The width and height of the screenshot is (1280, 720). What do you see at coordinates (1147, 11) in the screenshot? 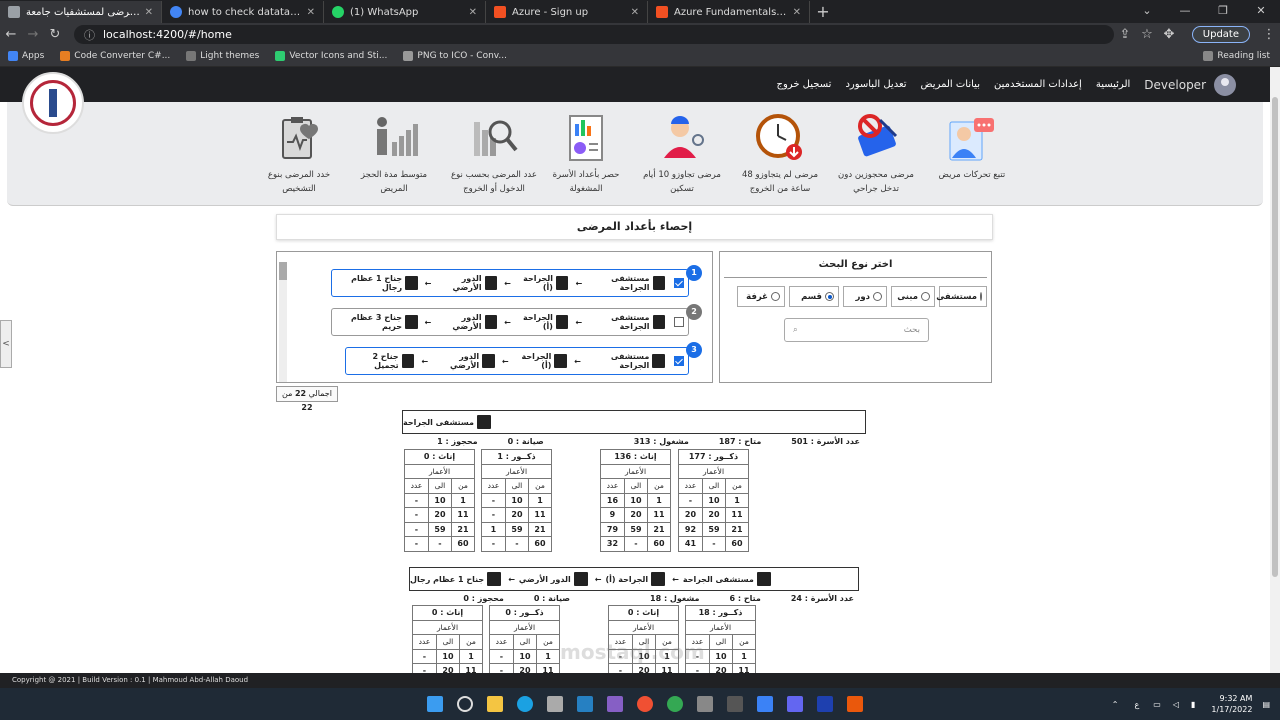
I see `tab-search-icon: ⌄` at bounding box center [1147, 11].